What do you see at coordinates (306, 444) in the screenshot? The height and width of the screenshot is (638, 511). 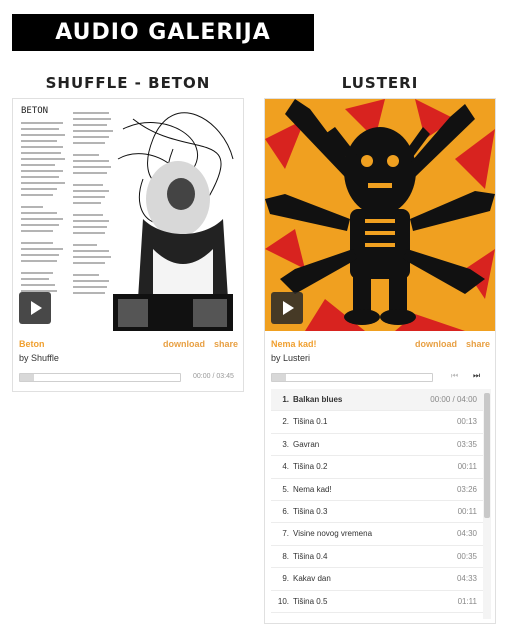 I see `track-title: Gavran` at bounding box center [306, 444].